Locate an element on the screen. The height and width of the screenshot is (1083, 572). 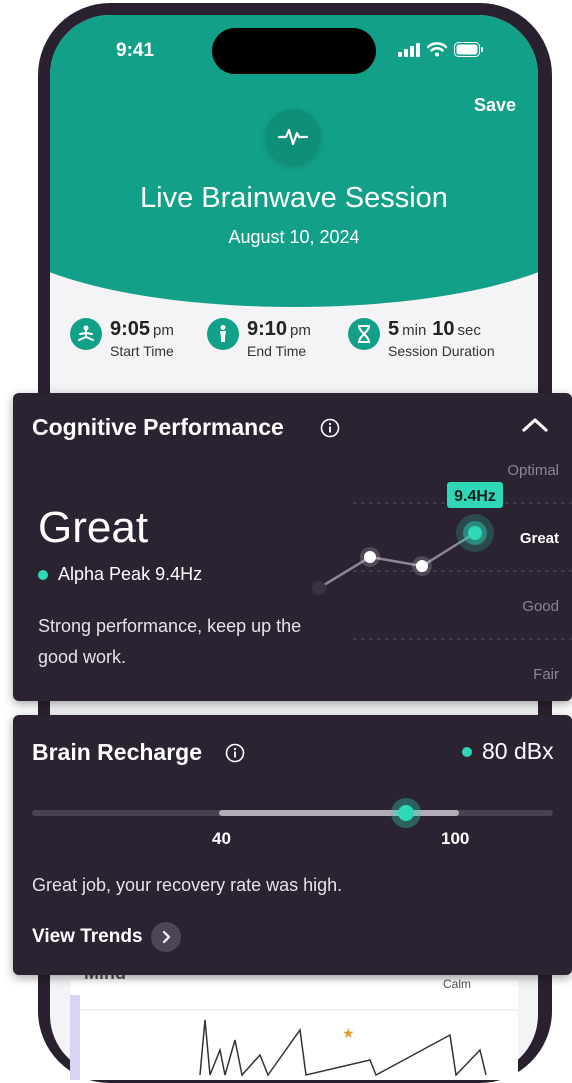
recharge-slider-thumb is located at coordinates (406, 813).